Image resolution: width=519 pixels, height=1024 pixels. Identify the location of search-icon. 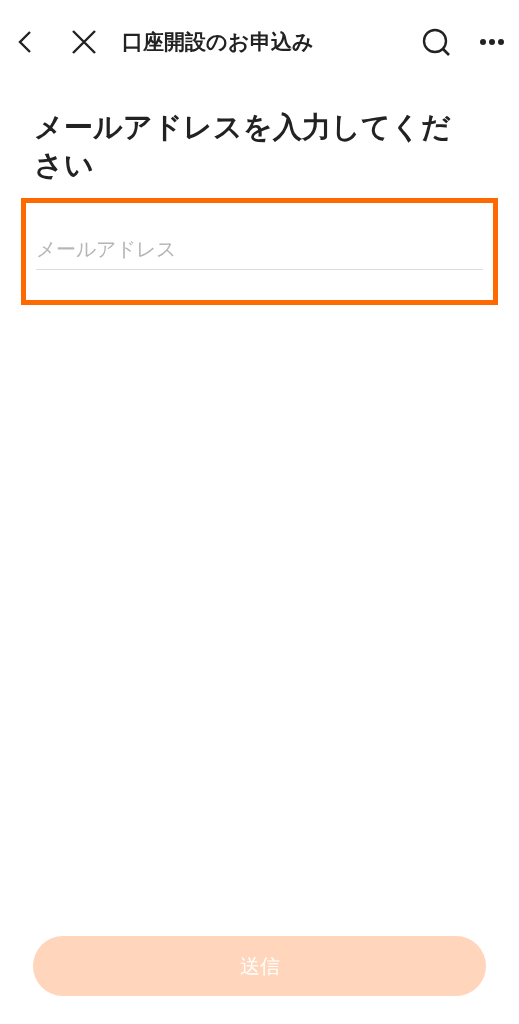
(436, 42).